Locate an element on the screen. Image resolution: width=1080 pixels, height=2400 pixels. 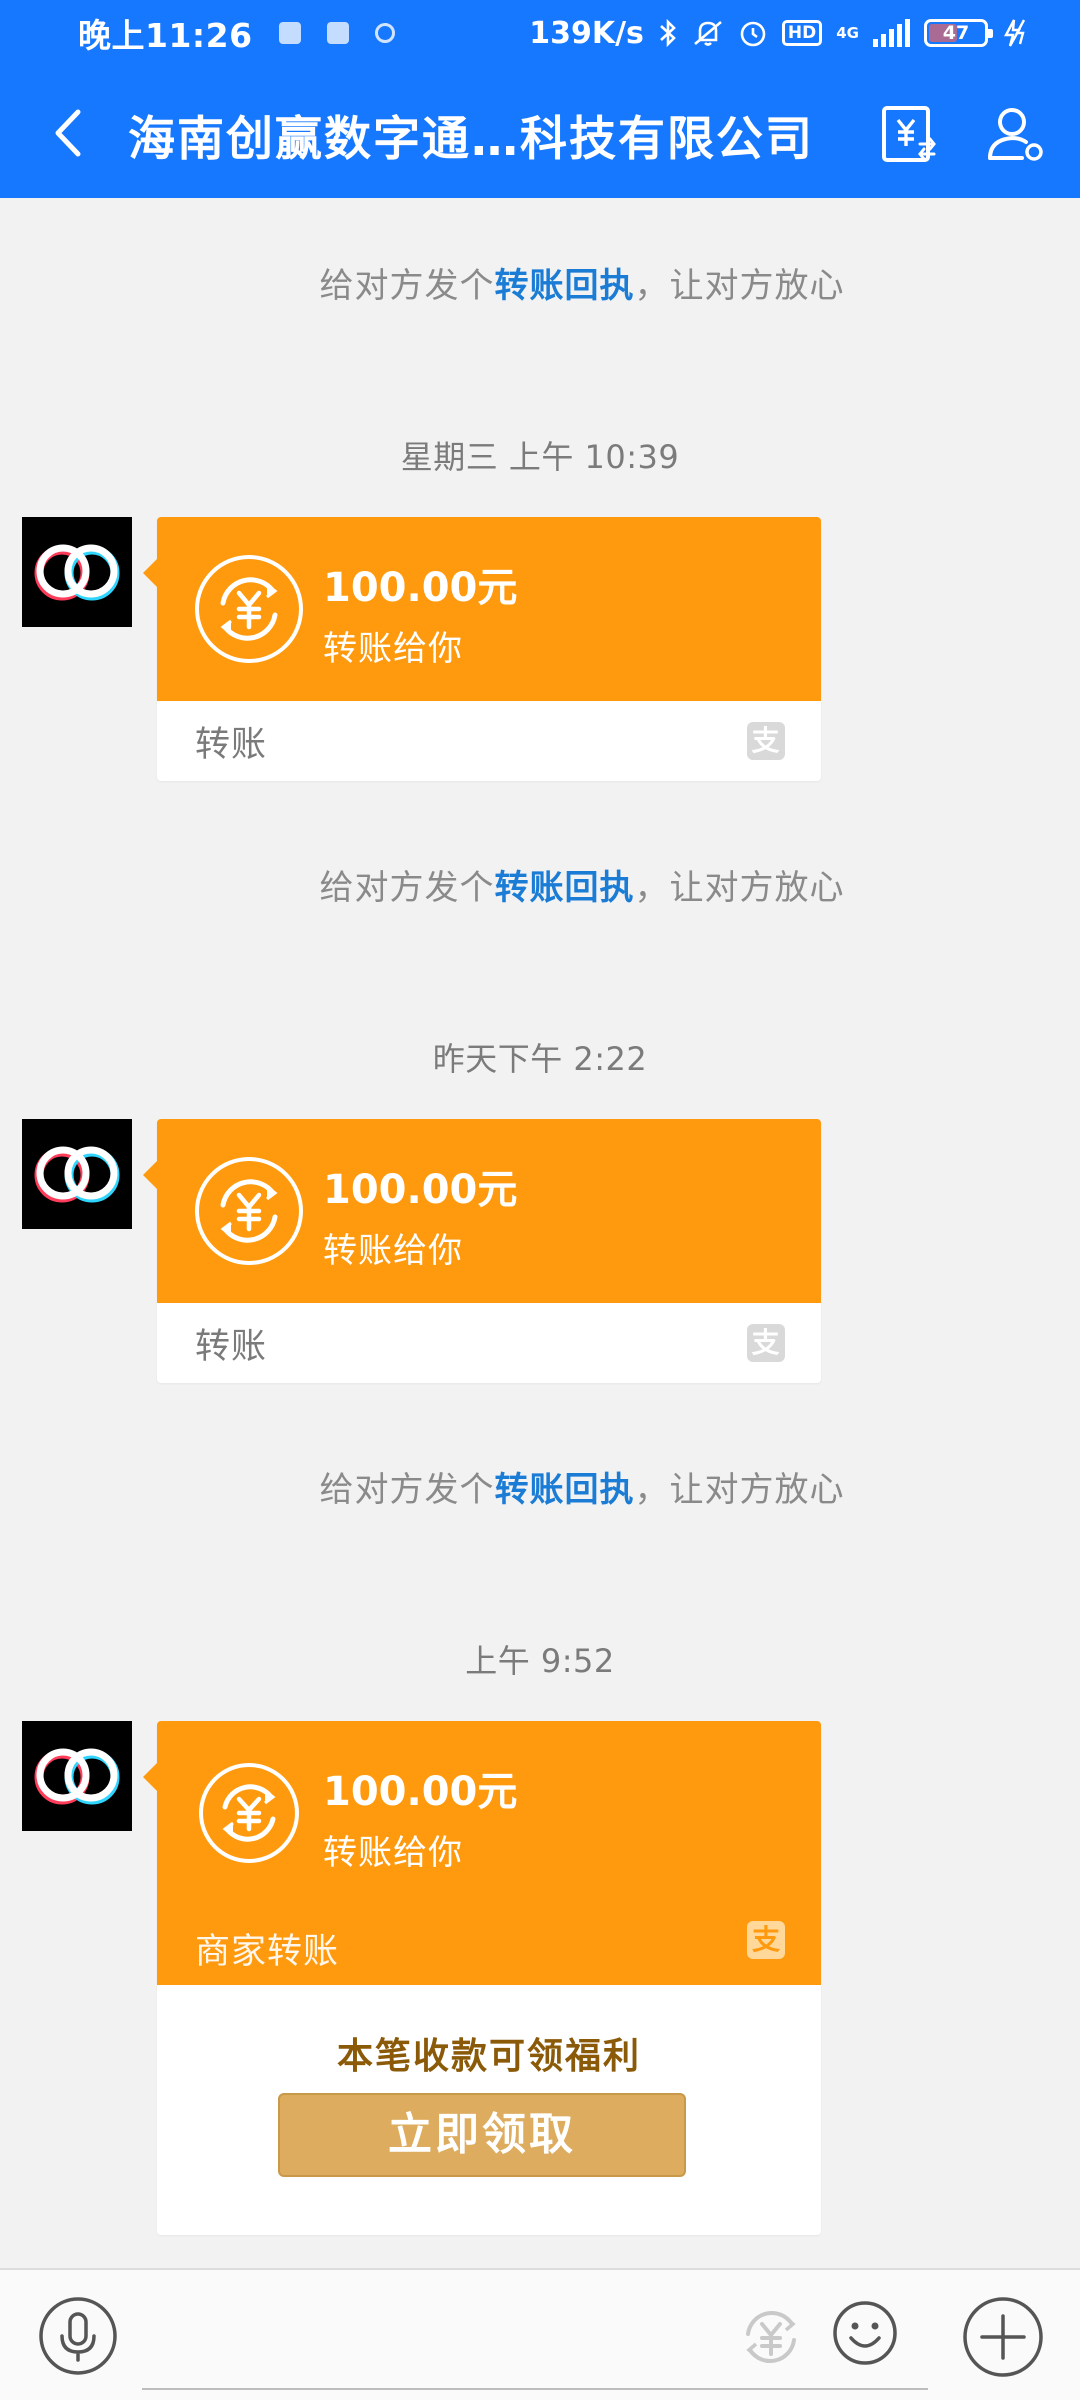
status-bar: 晚上11:26 139K/s HD 4G 47 is located at coordinates (540, 33).